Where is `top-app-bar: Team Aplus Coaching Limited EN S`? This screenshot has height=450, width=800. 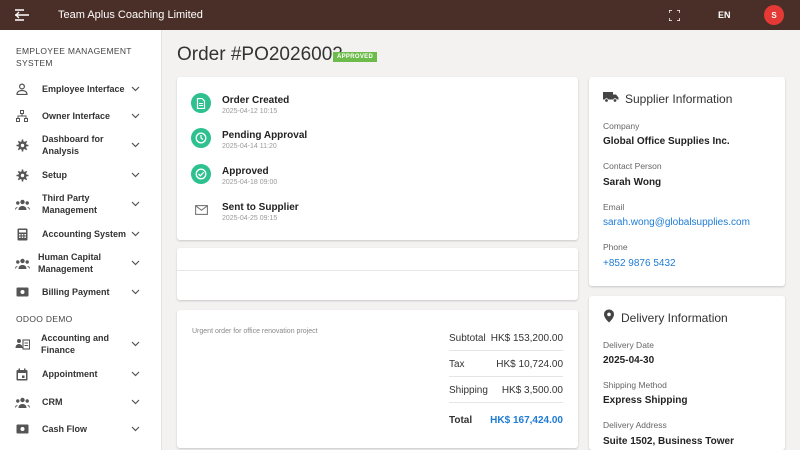
top-app-bar: Team Aplus Coaching Limited EN S is located at coordinates (400, 15).